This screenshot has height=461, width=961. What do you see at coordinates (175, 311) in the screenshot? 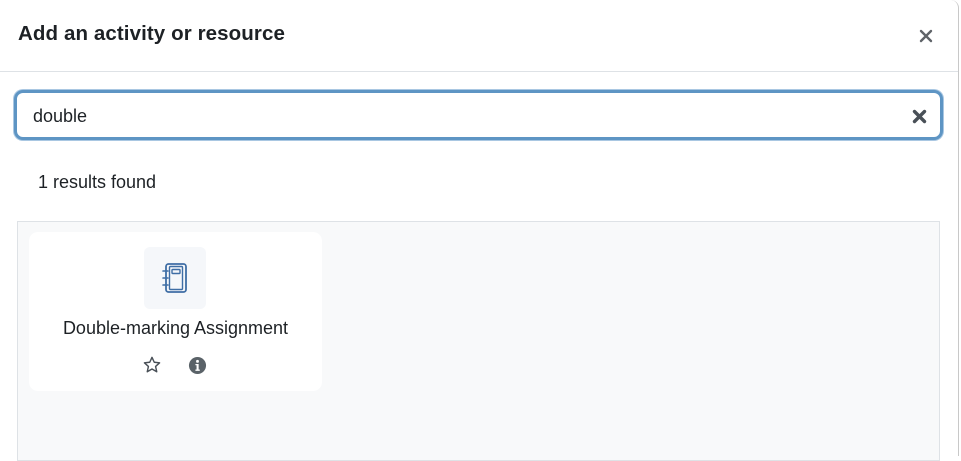
I see `activity-card-double-marking-assignment: Double-marking Assignment` at bounding box center [175, 311].